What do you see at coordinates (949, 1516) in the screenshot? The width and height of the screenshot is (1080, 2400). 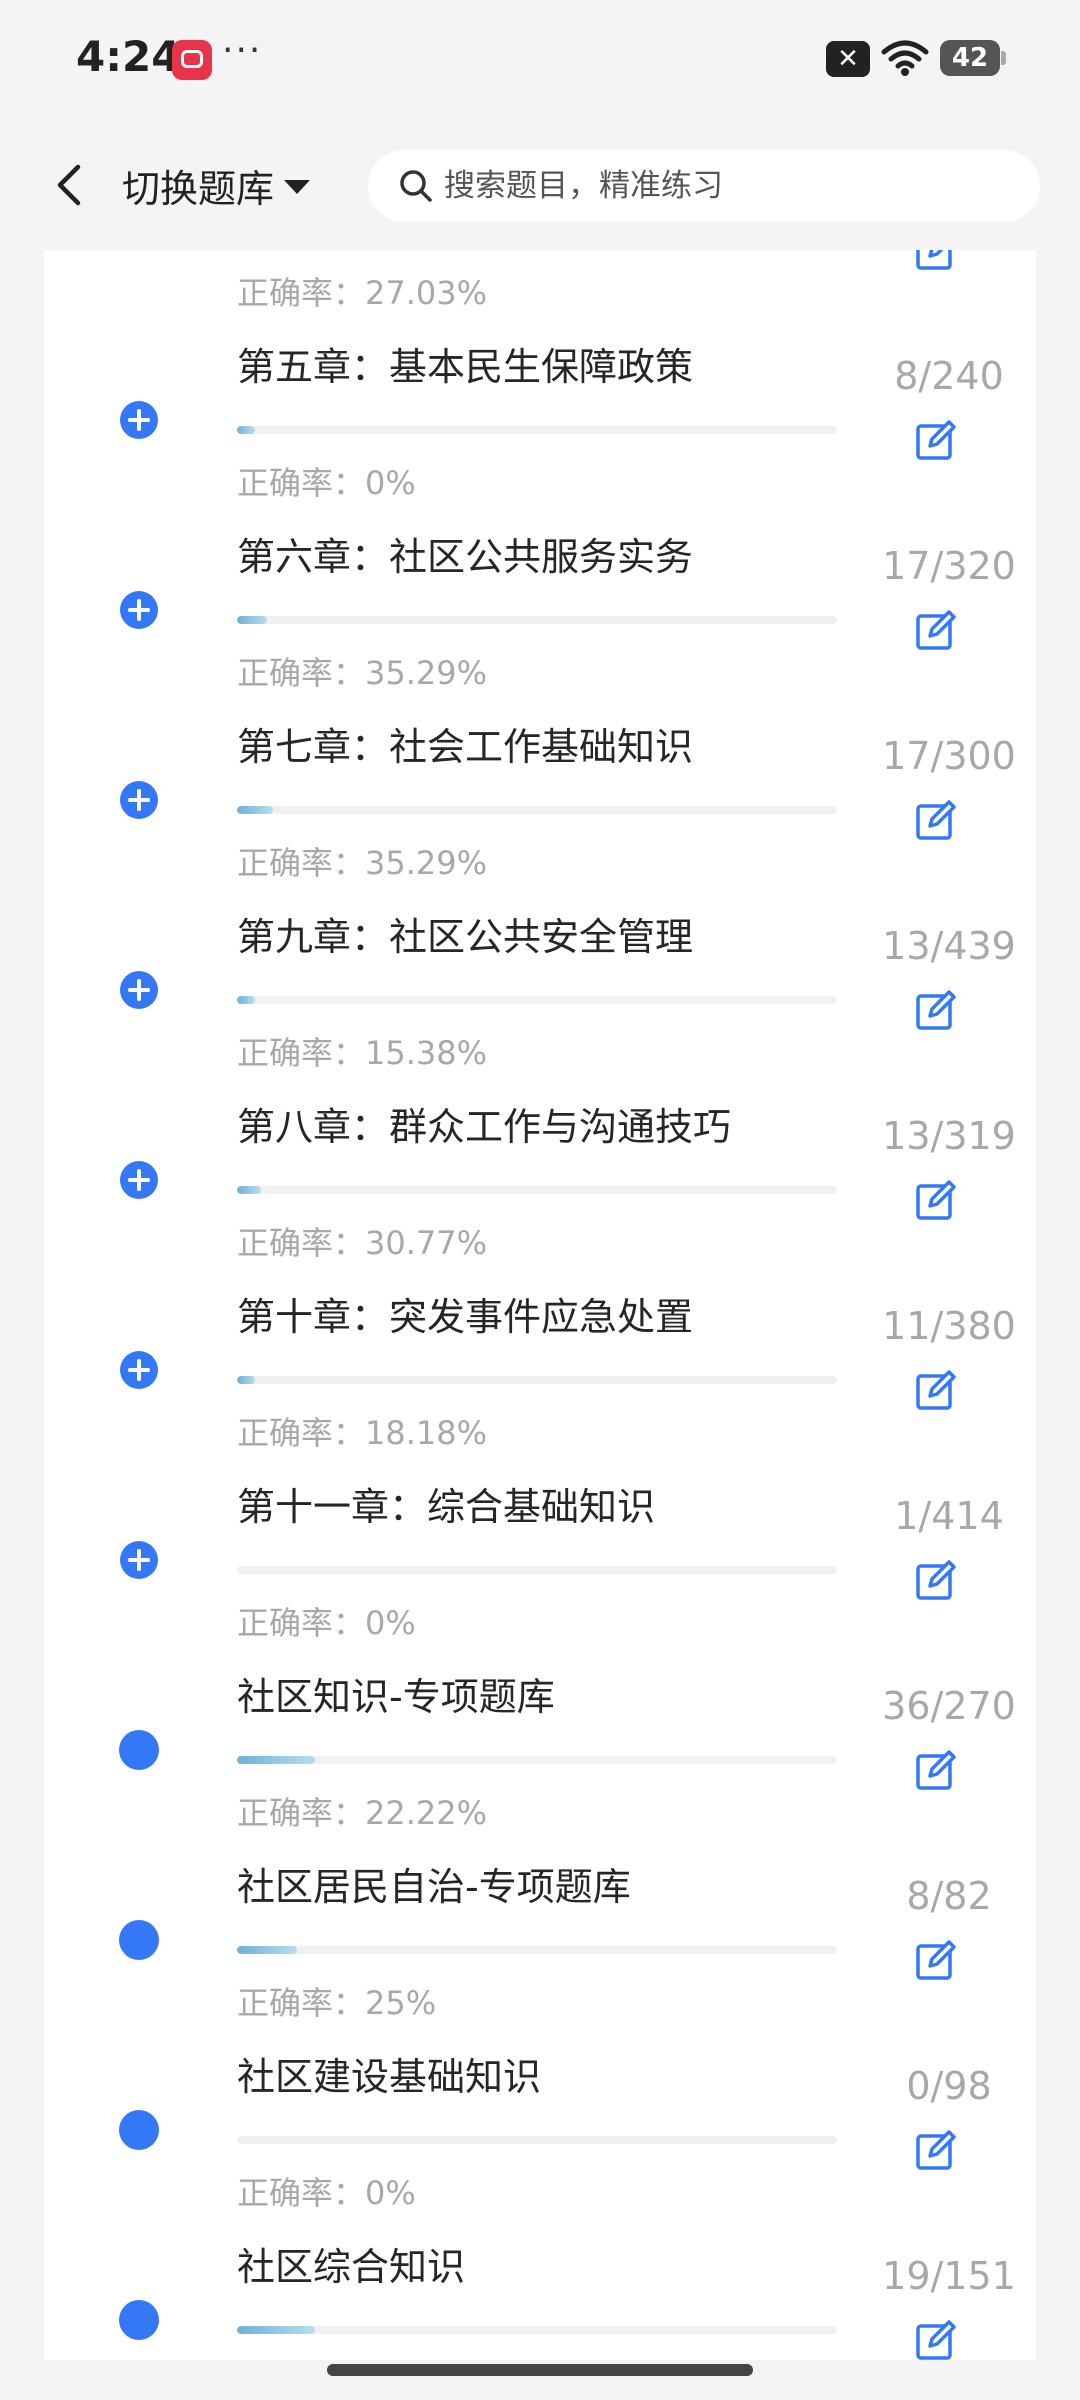 I see `progress-count: 1/414` at bounding box center [949, 1516].